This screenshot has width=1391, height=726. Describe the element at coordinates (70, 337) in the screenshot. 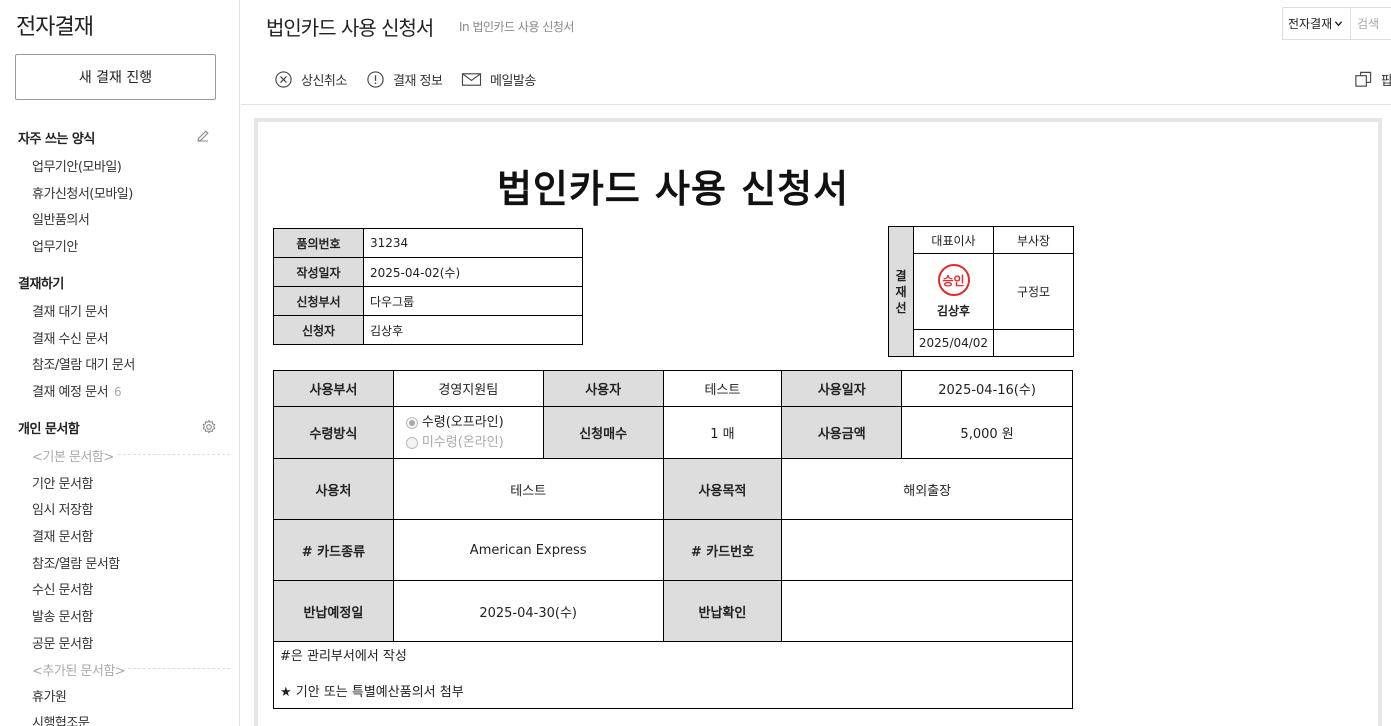

I see `sidebar-item-received: 결재 수신 문서` at that location.